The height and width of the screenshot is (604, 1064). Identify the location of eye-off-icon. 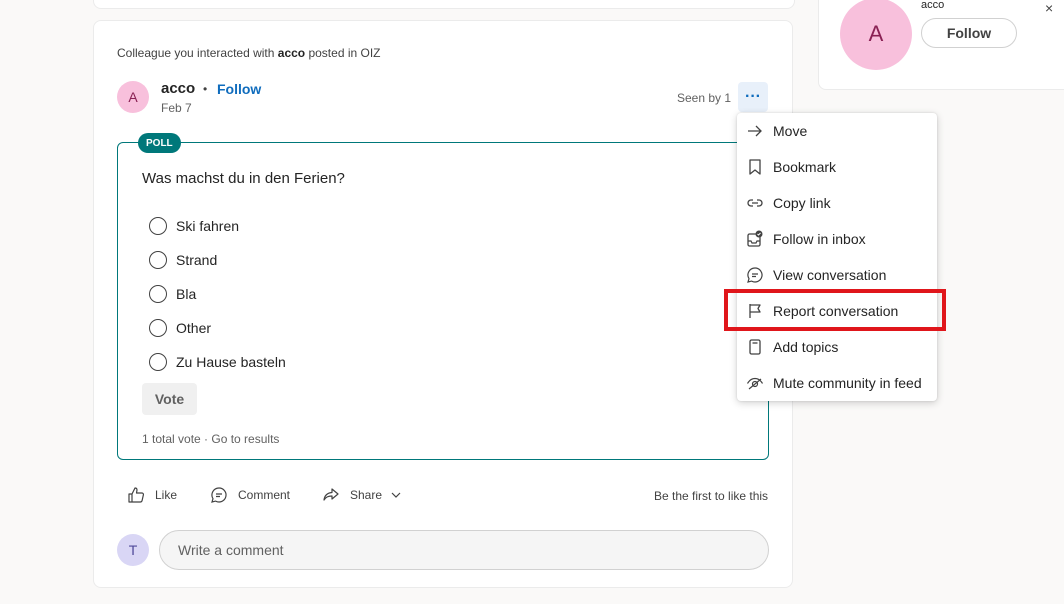
(755, 383).